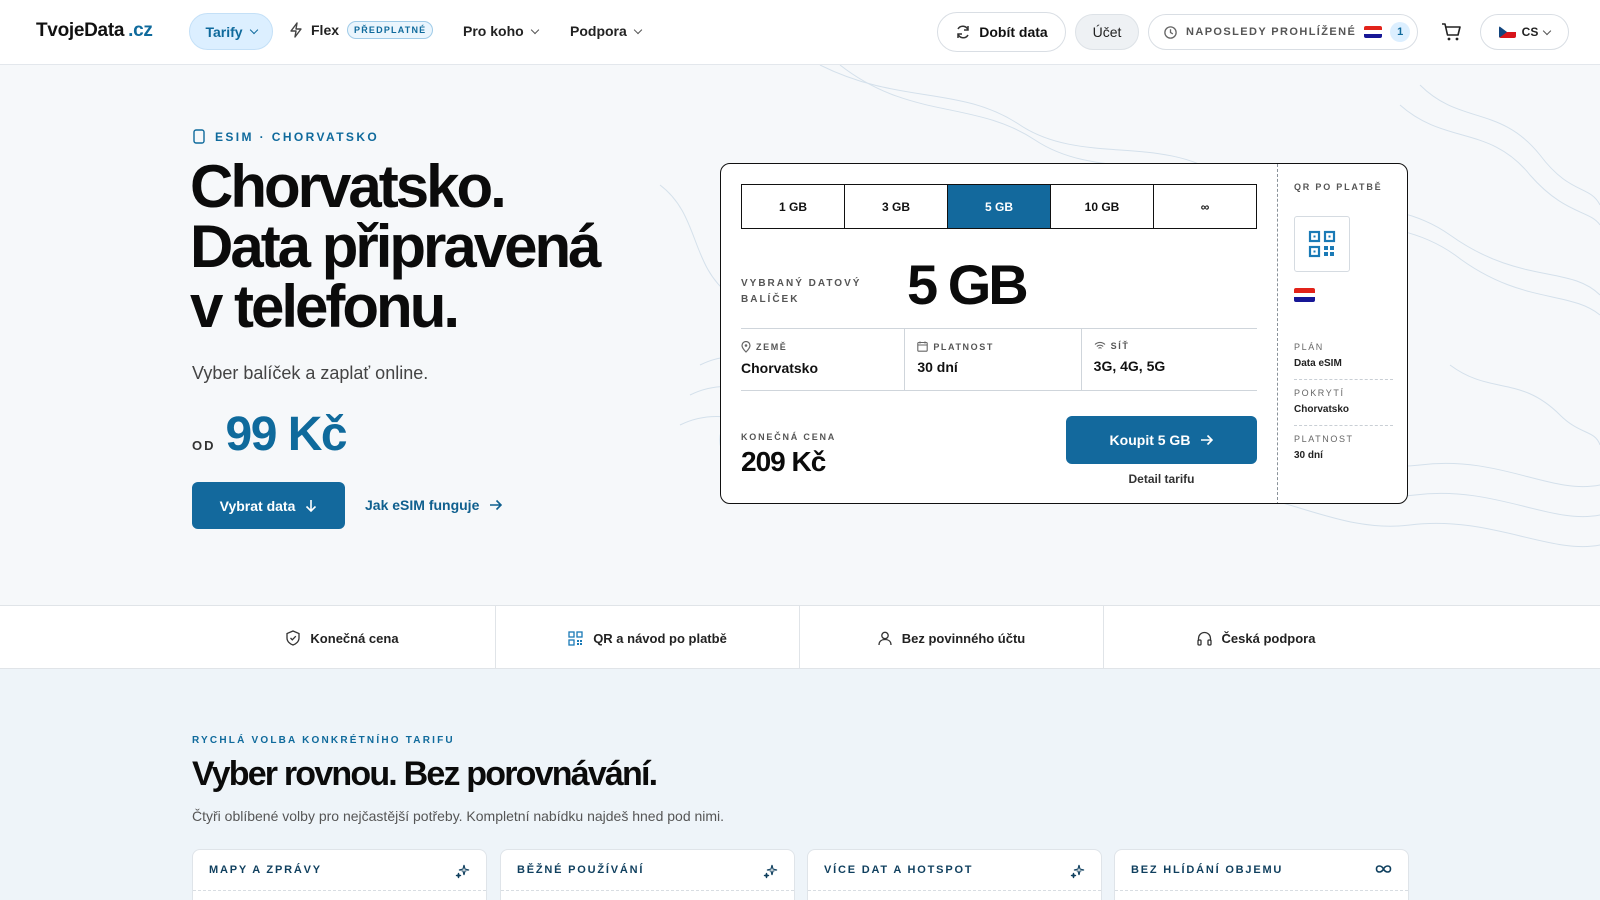 The image size is (1600, 900). I want to click on tariff-card: BEZ HLÍDÁNÍ OBJEMU, so click(1261, 874).